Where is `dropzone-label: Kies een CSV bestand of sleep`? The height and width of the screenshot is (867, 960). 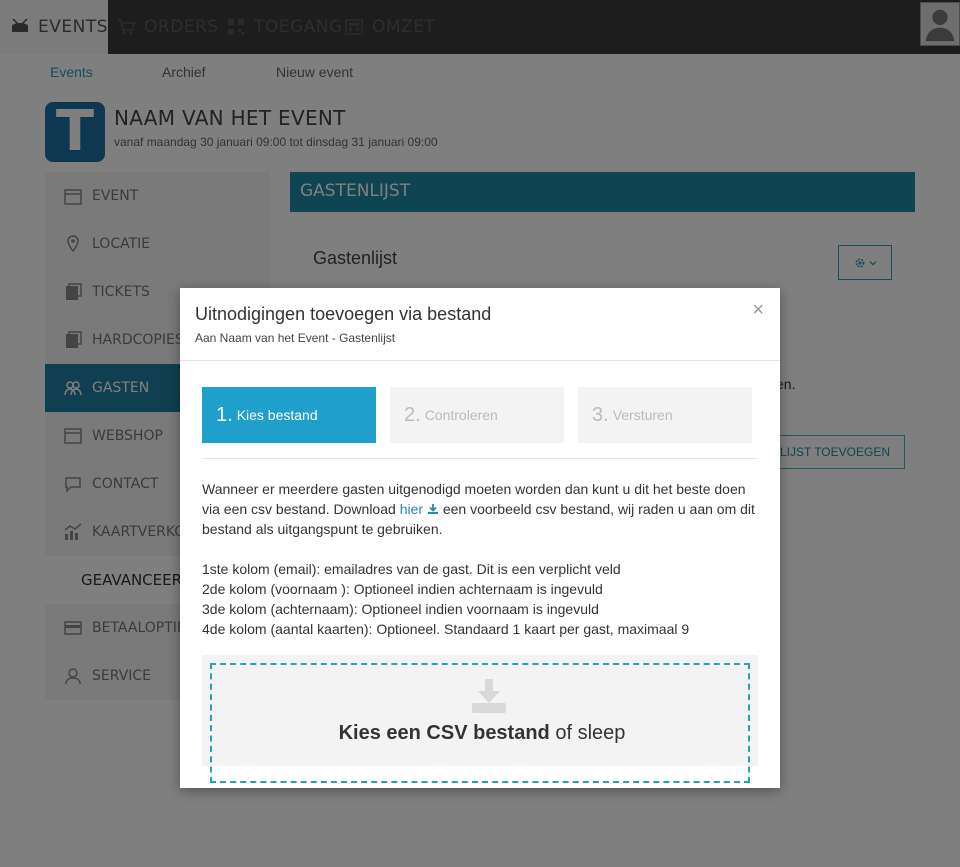
dropzone-label: Kies een CSV bestand of sleep is located at coordinates (482, 733).